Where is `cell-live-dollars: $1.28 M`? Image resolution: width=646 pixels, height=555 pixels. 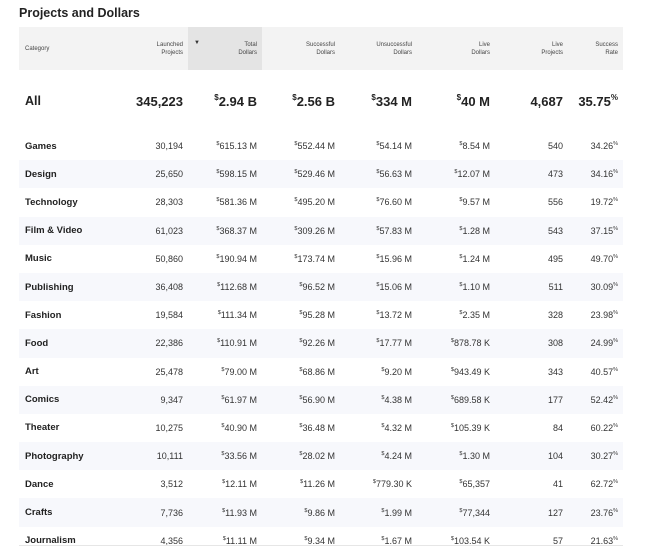
cell-live-dollars: $1.28 M is located at coordinates (456, 231).